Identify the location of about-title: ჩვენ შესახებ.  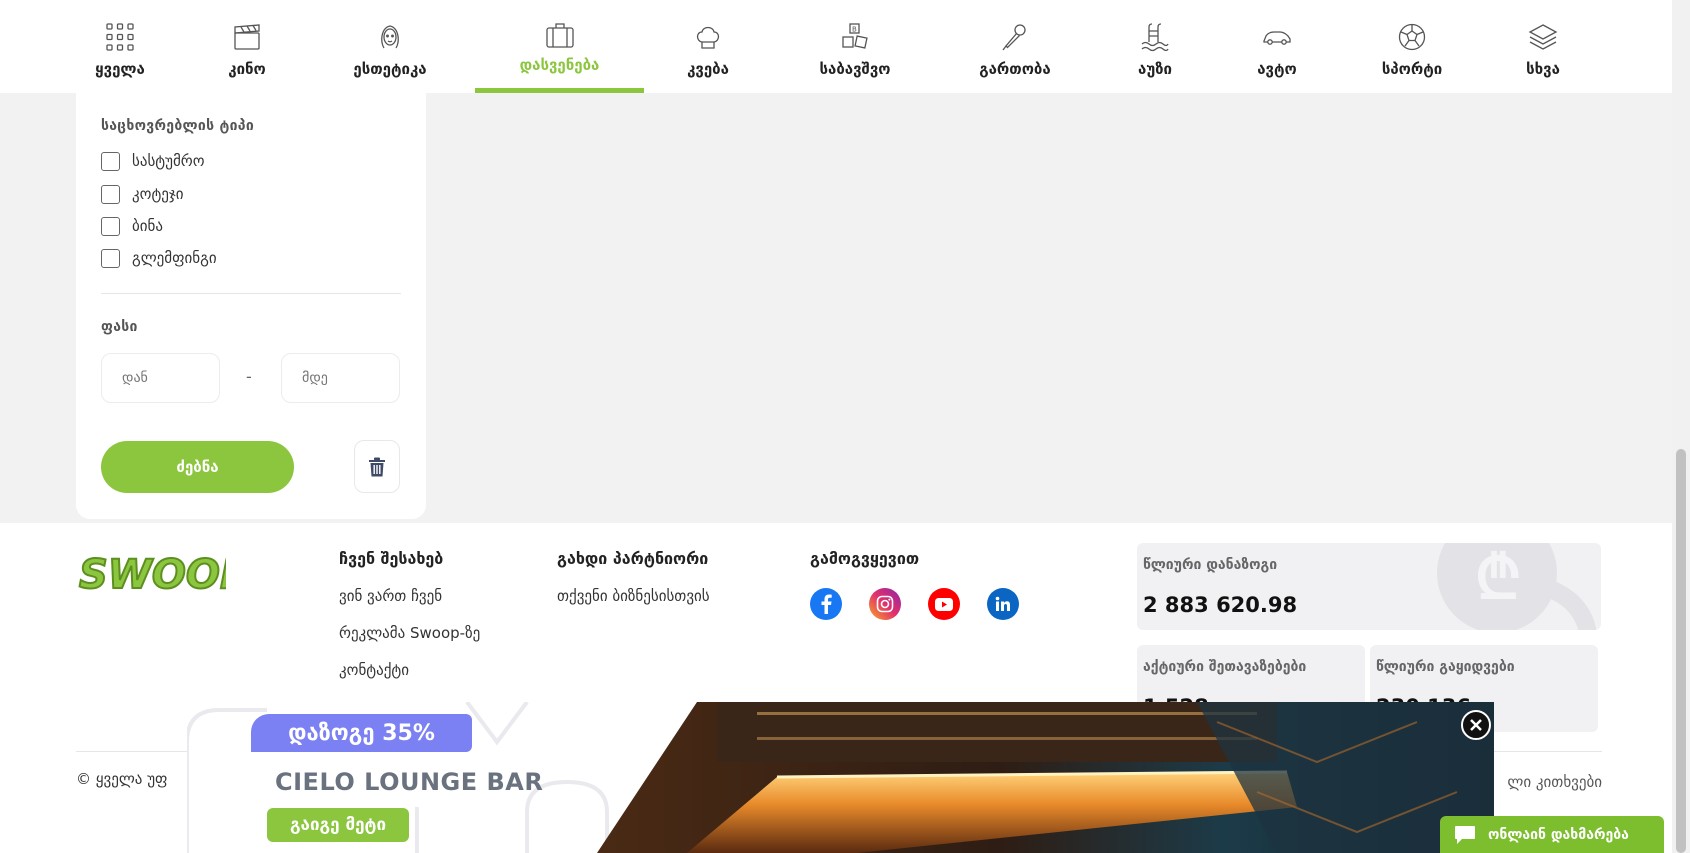
(391, 558).